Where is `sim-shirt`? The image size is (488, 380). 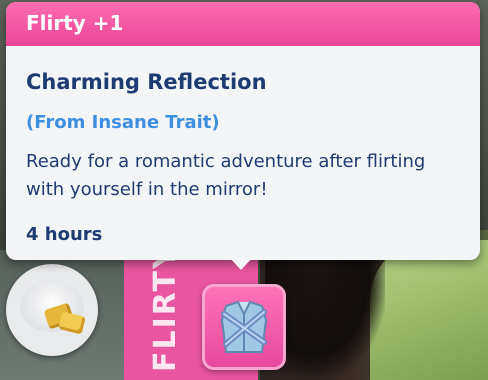
sim-shirt is located at coordinates (429, 310).